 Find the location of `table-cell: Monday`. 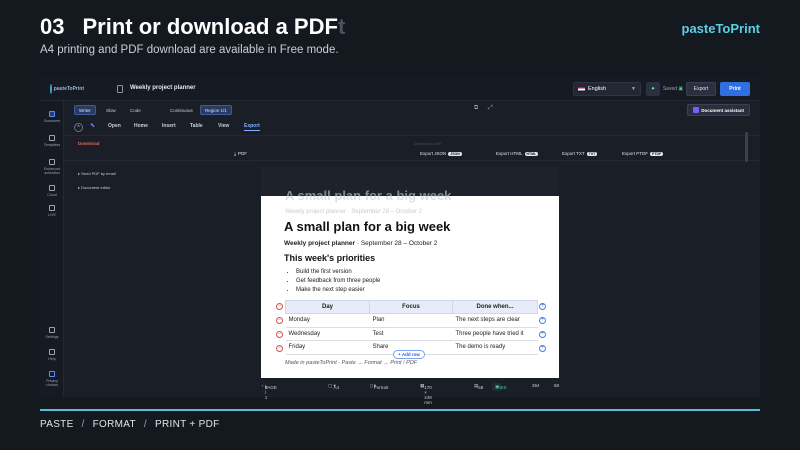

table-cell: Monday is located at coordinates (327, 320).